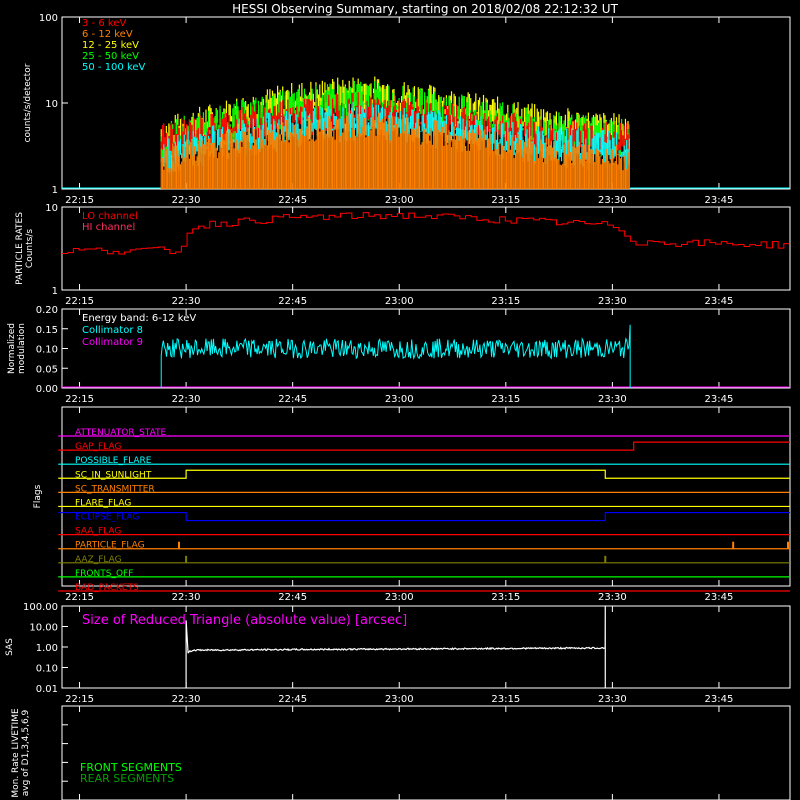 The image size is (800, 800). I want to click on flag-sc-transmitter: SC_TRANSMITTER, so click(424, 489).